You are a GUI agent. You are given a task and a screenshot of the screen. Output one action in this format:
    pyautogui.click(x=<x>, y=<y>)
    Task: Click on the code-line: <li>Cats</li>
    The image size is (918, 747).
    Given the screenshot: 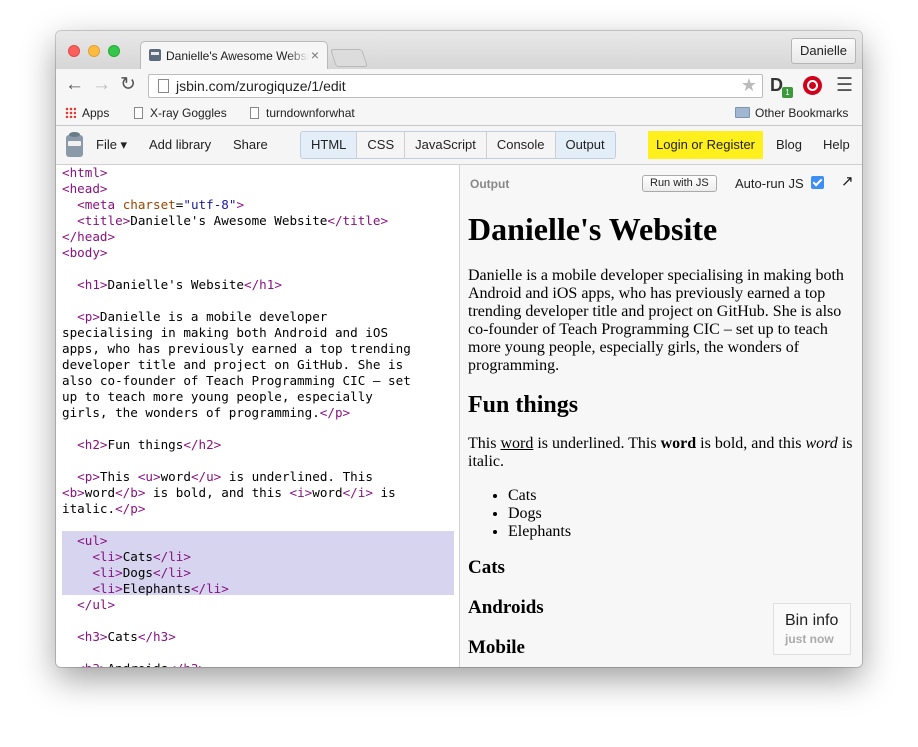 What is the action you would take?
    pyautogui.click(x=126, y=556)
    